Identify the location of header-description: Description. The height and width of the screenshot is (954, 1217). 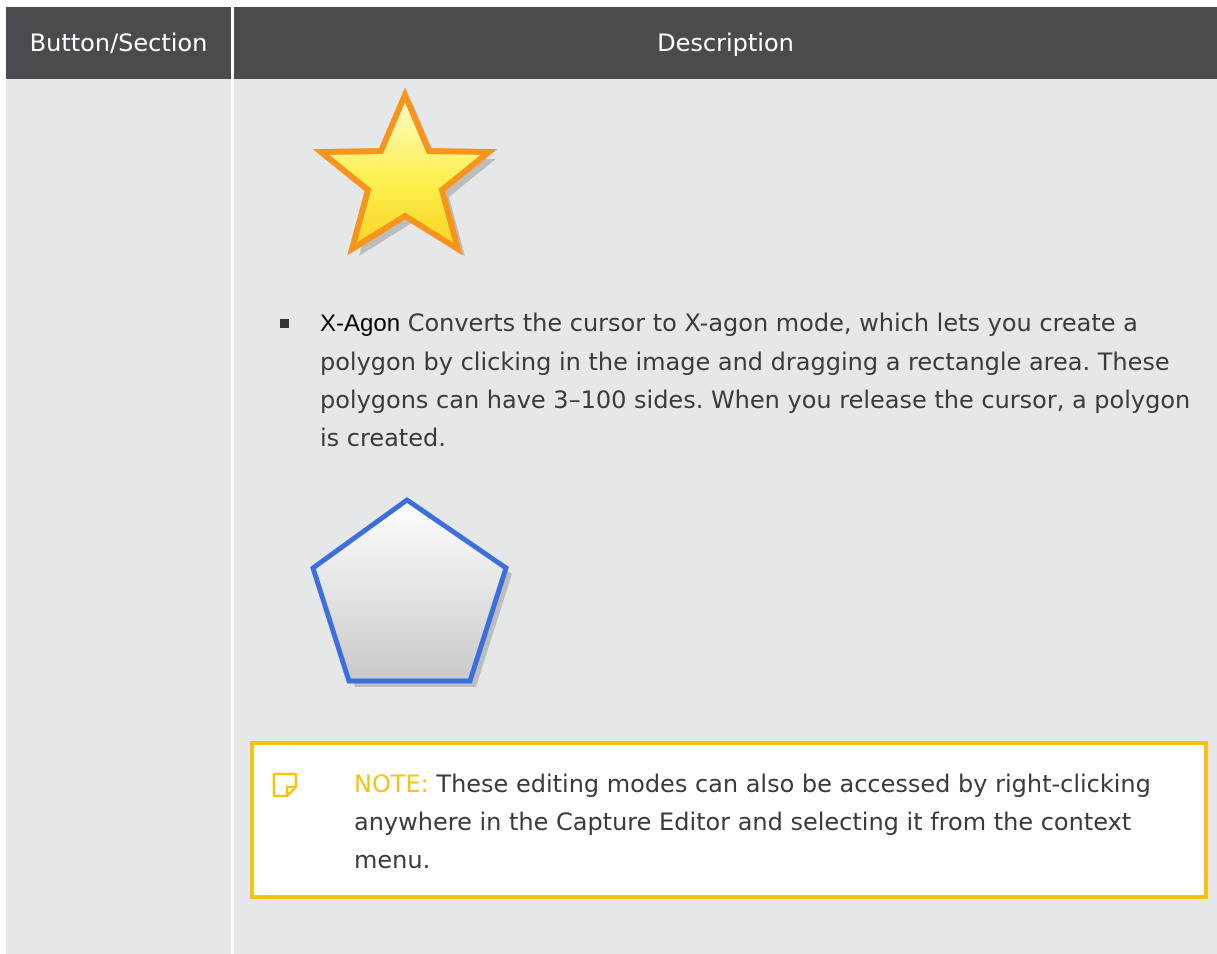
(725, 43).